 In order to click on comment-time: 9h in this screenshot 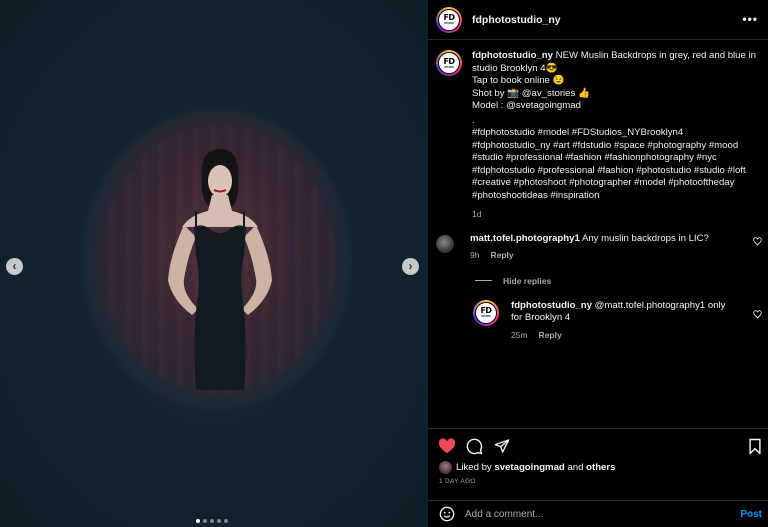, I will do `click(474, 255)`.